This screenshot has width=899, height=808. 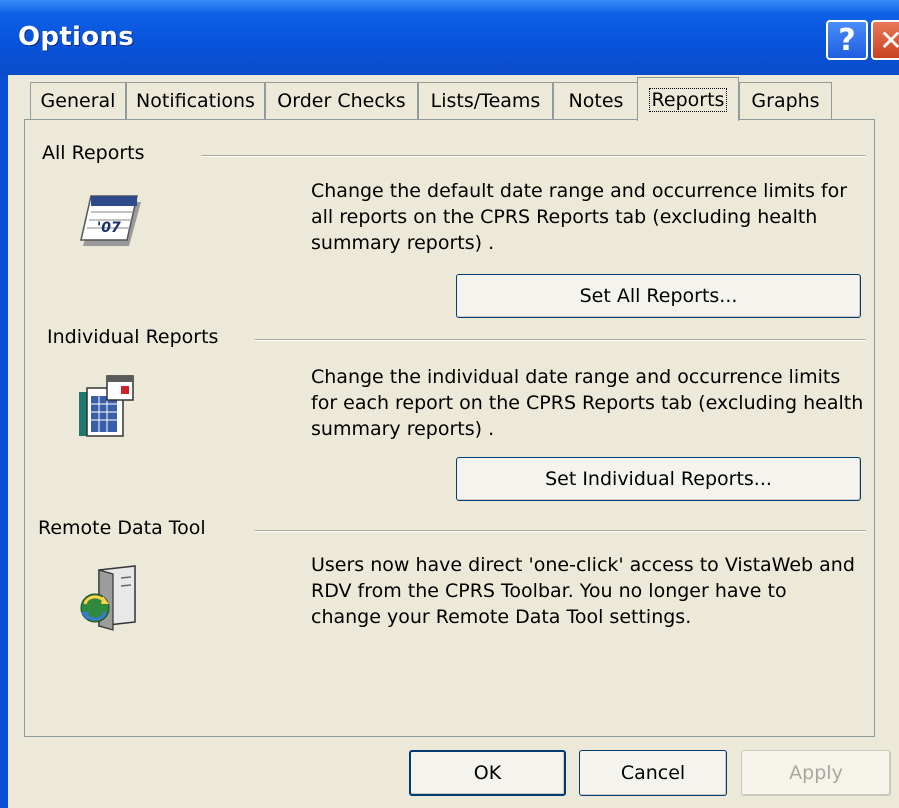 I want to click on cancel-label: Cancel, so click(x=653, y=773).